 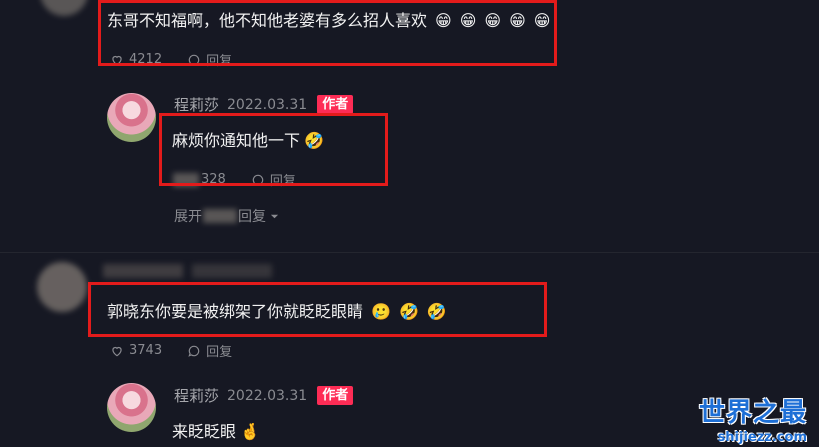 I want to click on expand-count-blurred, so click(x=220, y=216).